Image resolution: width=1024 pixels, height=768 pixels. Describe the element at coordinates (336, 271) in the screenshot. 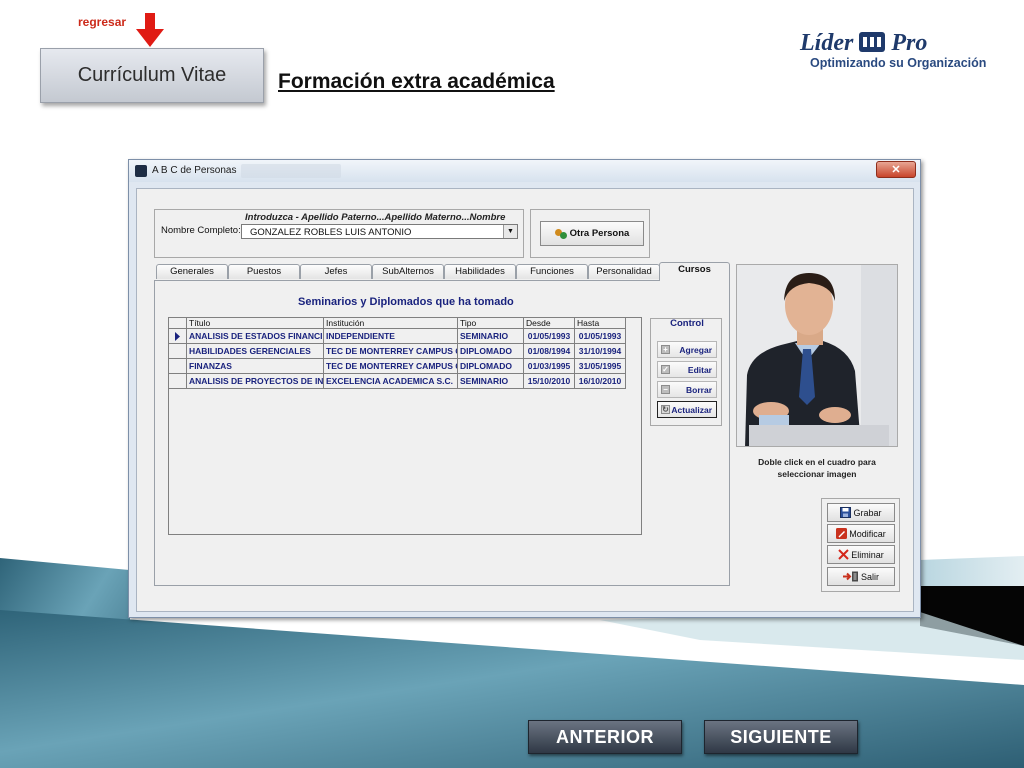

I see `tab-jefes: Jefes` at that location.